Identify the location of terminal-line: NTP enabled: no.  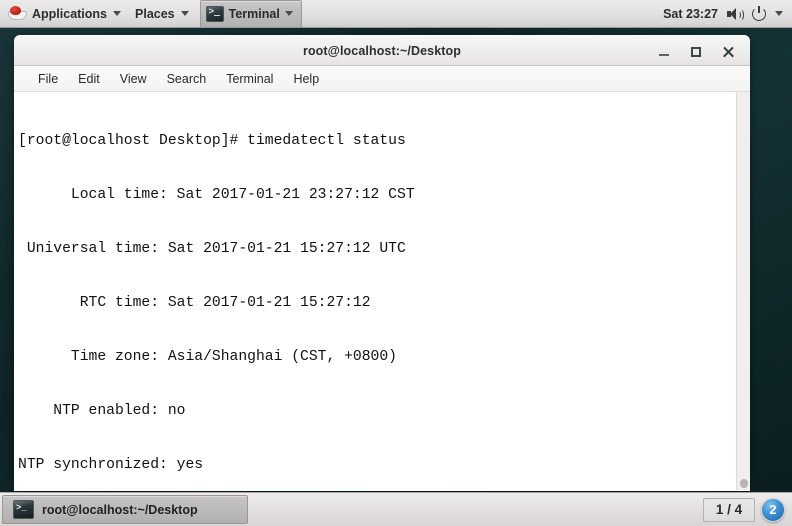
(102, 411).